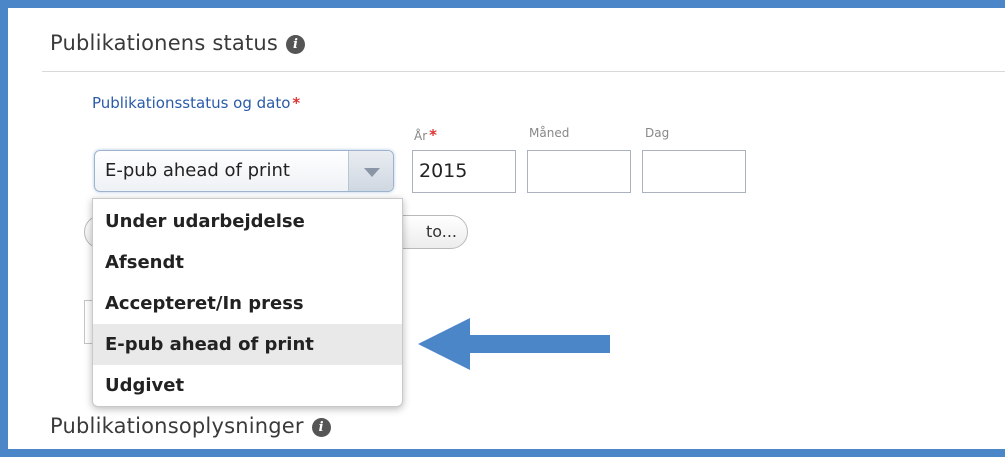 Image resolution: width=1005 pixels, height=457 pixels. I want to click on info-section-header: Publikationsoplysninger i, so click(190, 426).